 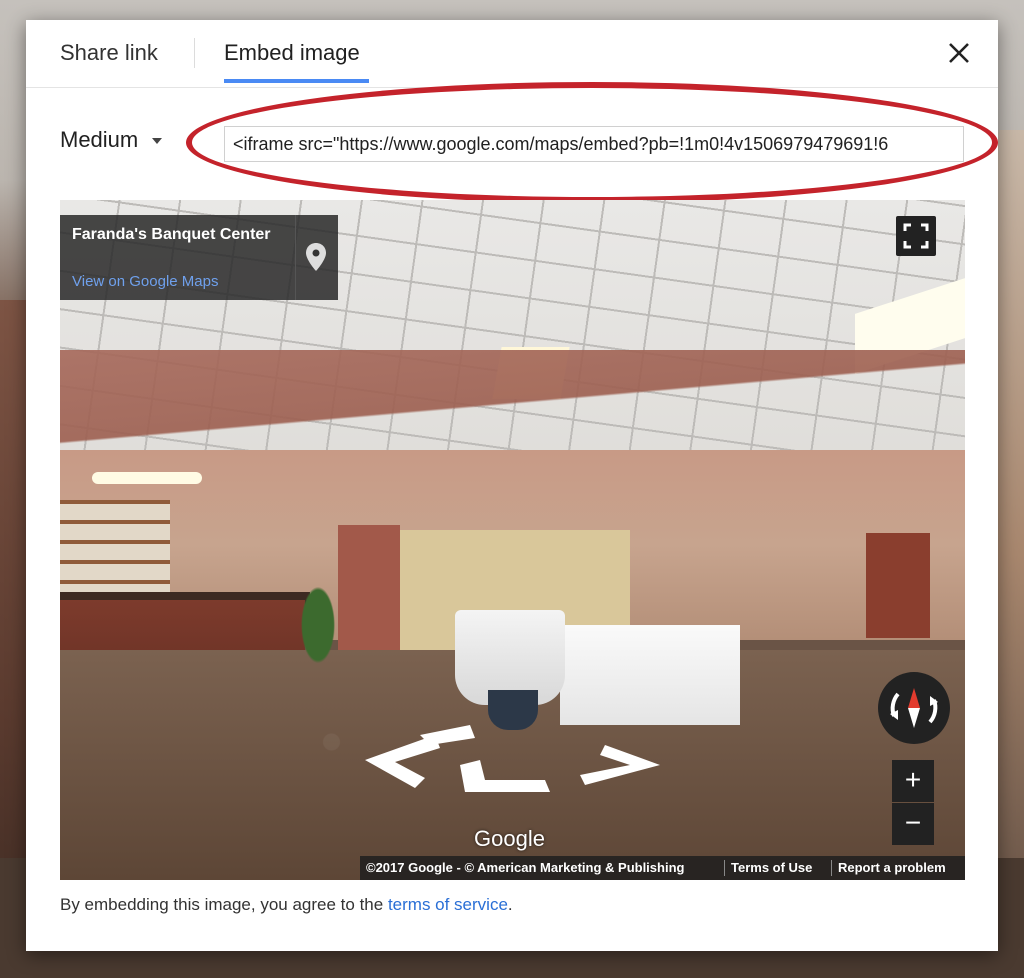 What do you see at coordinates (316, 257) in the screenshot?
I see `map-pin-icon` at bounding box center [316, 257].